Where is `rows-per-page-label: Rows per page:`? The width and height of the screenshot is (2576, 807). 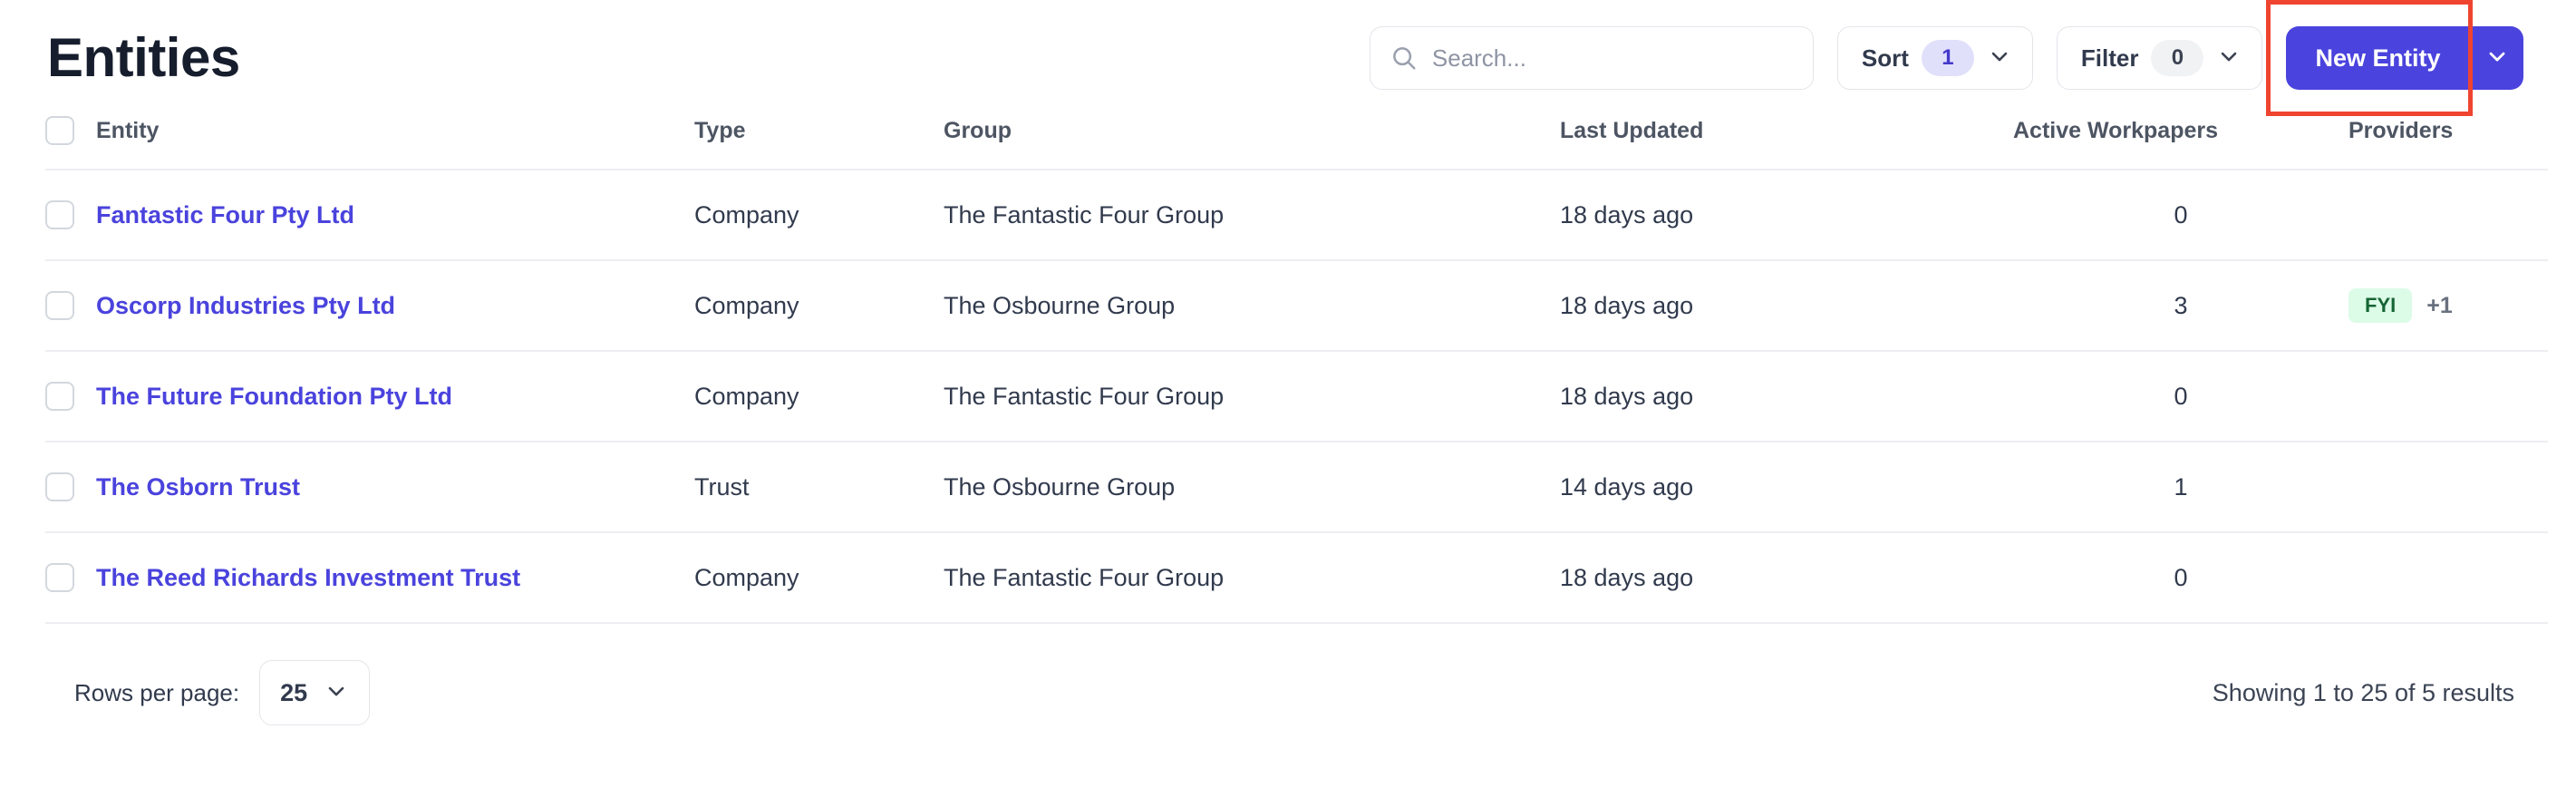 rows-per-page-label: Rows per page: is located at coordinates (157, 692).